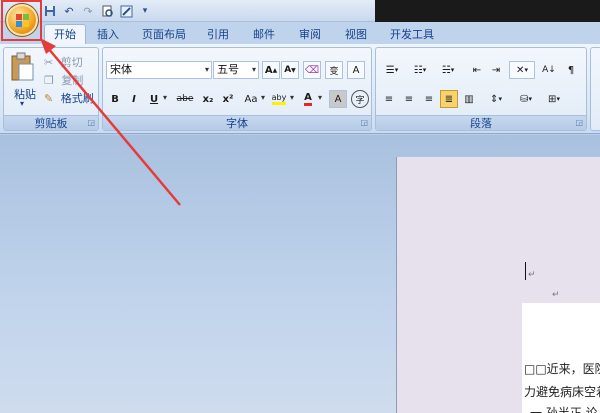 The image size is (600, 413). I want to click on quick-access-toolbar: ↶ ↷ ▾, so click(97, 11).